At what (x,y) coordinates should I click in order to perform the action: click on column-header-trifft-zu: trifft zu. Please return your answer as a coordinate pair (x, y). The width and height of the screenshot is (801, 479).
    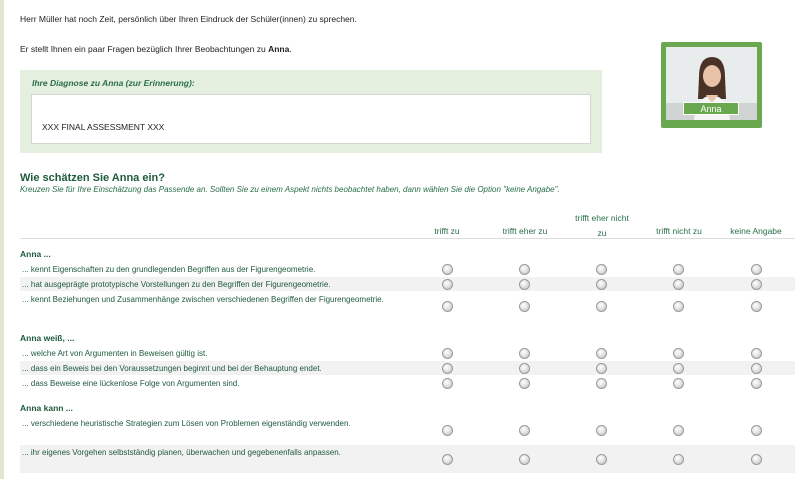
    Looking at the image, I should click on (447, 231).